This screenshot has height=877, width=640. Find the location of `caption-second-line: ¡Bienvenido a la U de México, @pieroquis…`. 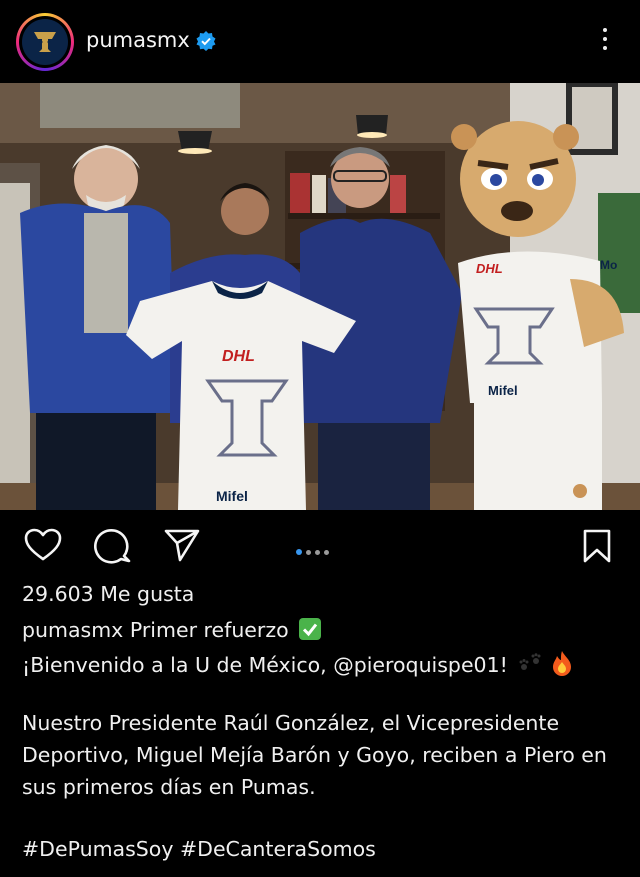

caption-second-line: ¡Bienvenido a la U de México, @pieroquis… is located at coordinates (297, 663).